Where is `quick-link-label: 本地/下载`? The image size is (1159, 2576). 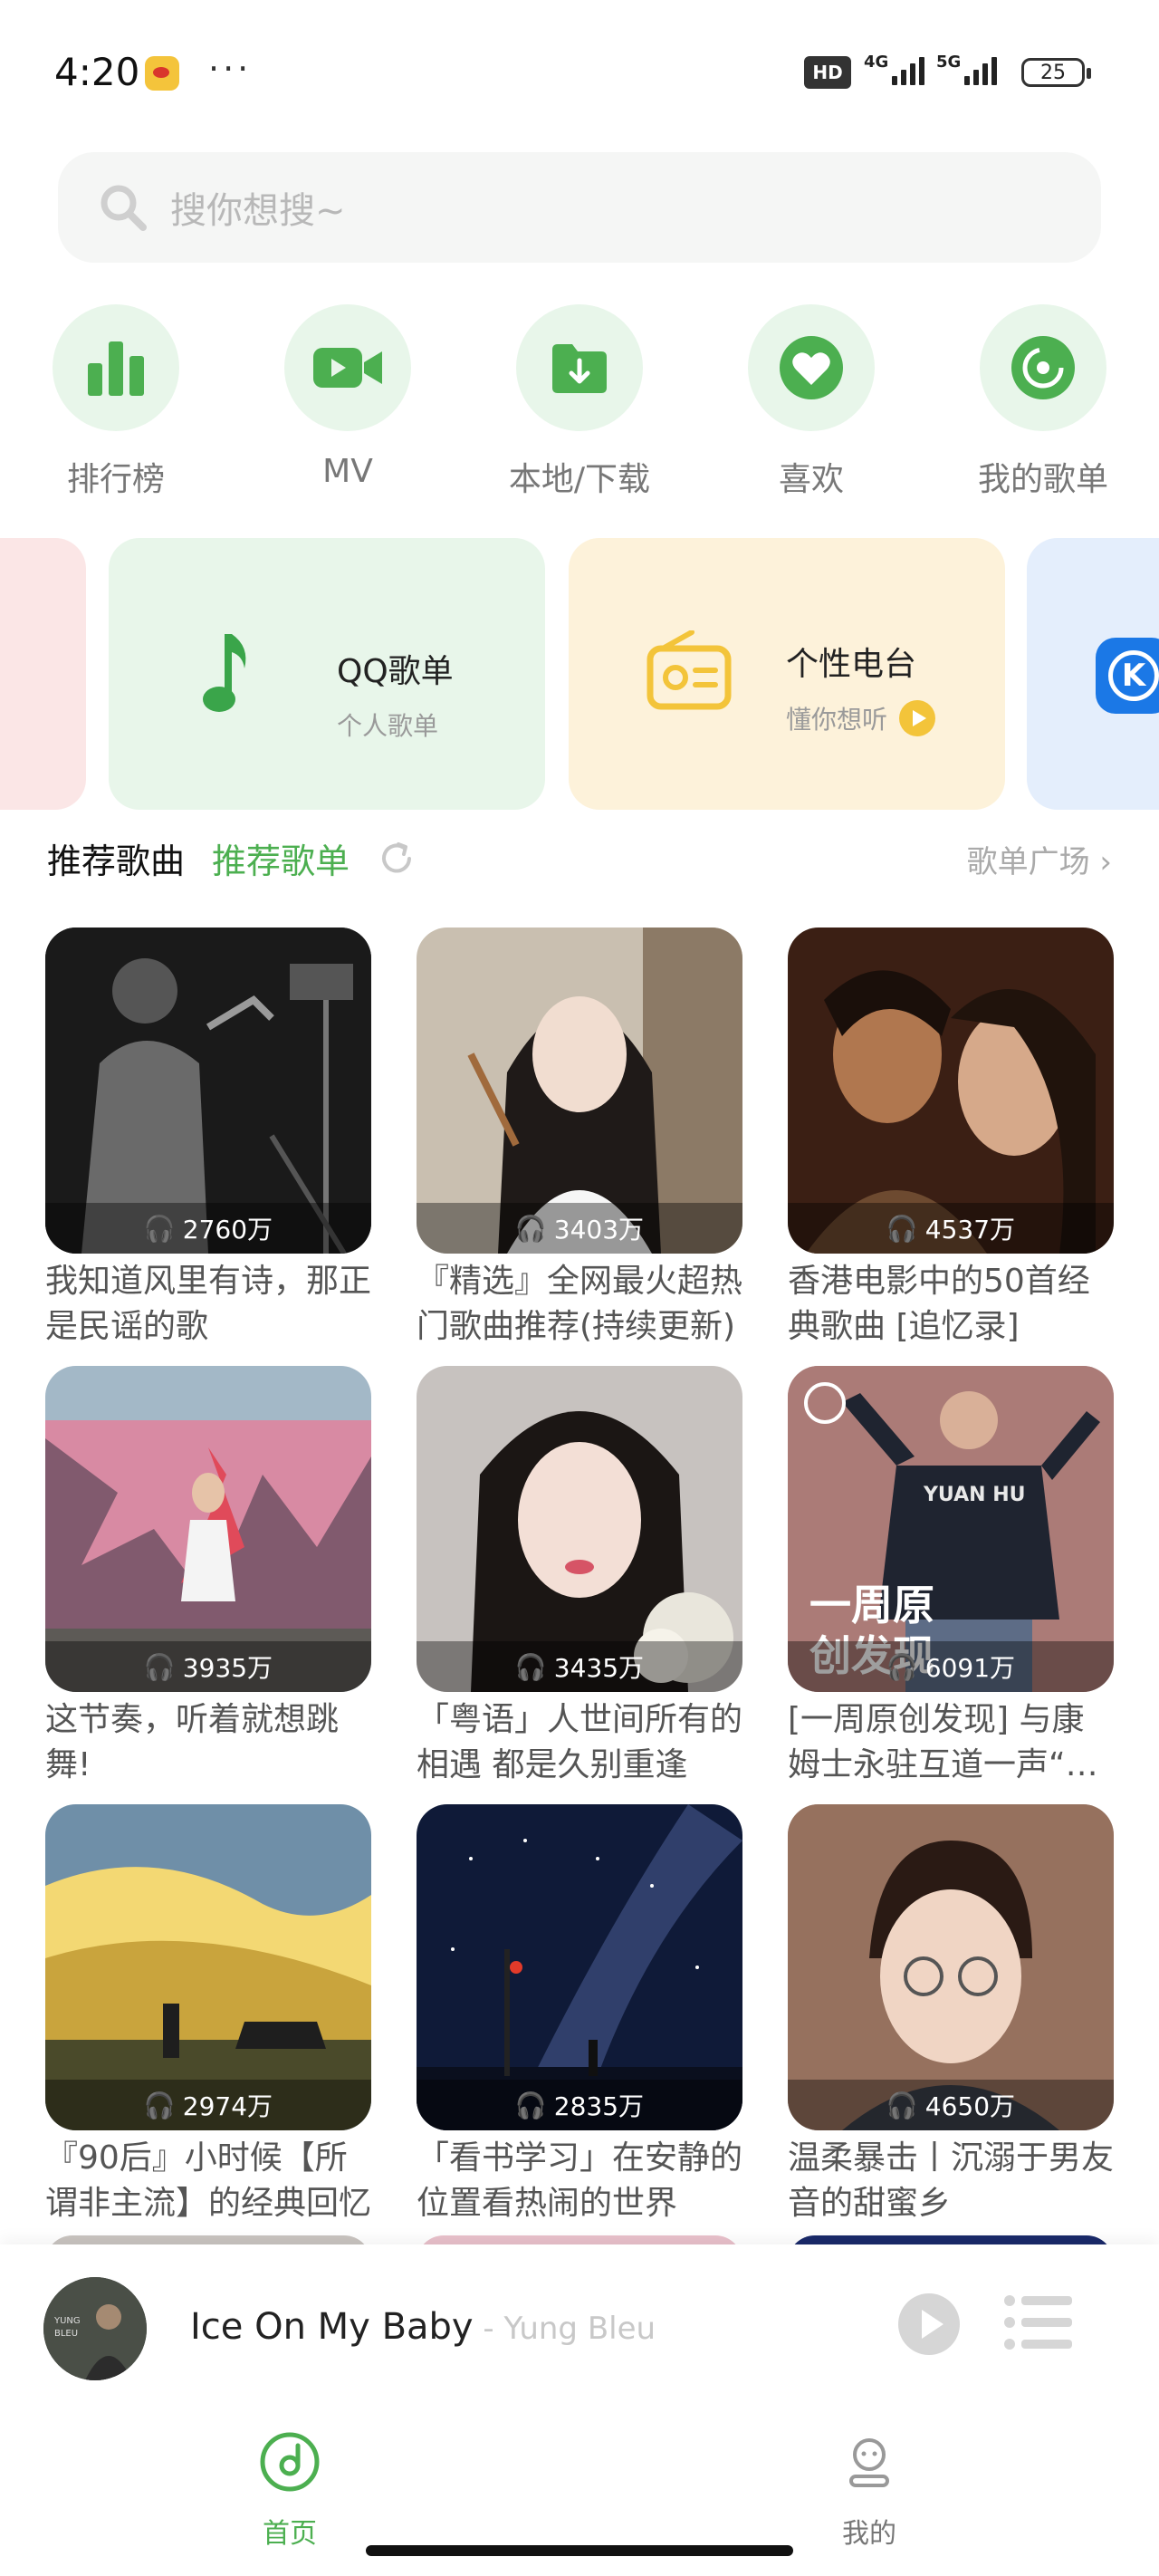 quick-link-label: 本地/下载 is located at coordinates (579, 479).